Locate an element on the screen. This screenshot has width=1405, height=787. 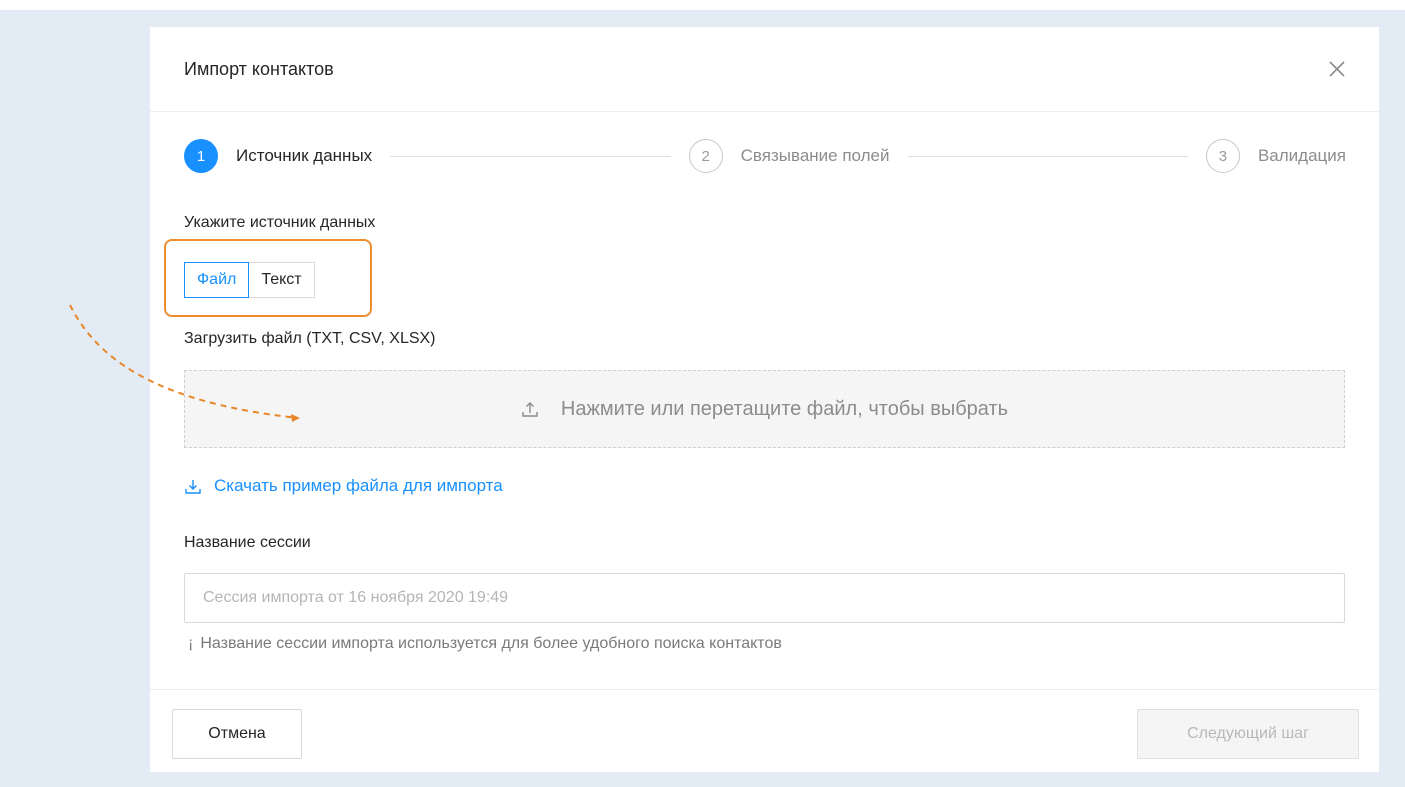
modal-header: Импорт контактов is located at coordinates (764, 69).